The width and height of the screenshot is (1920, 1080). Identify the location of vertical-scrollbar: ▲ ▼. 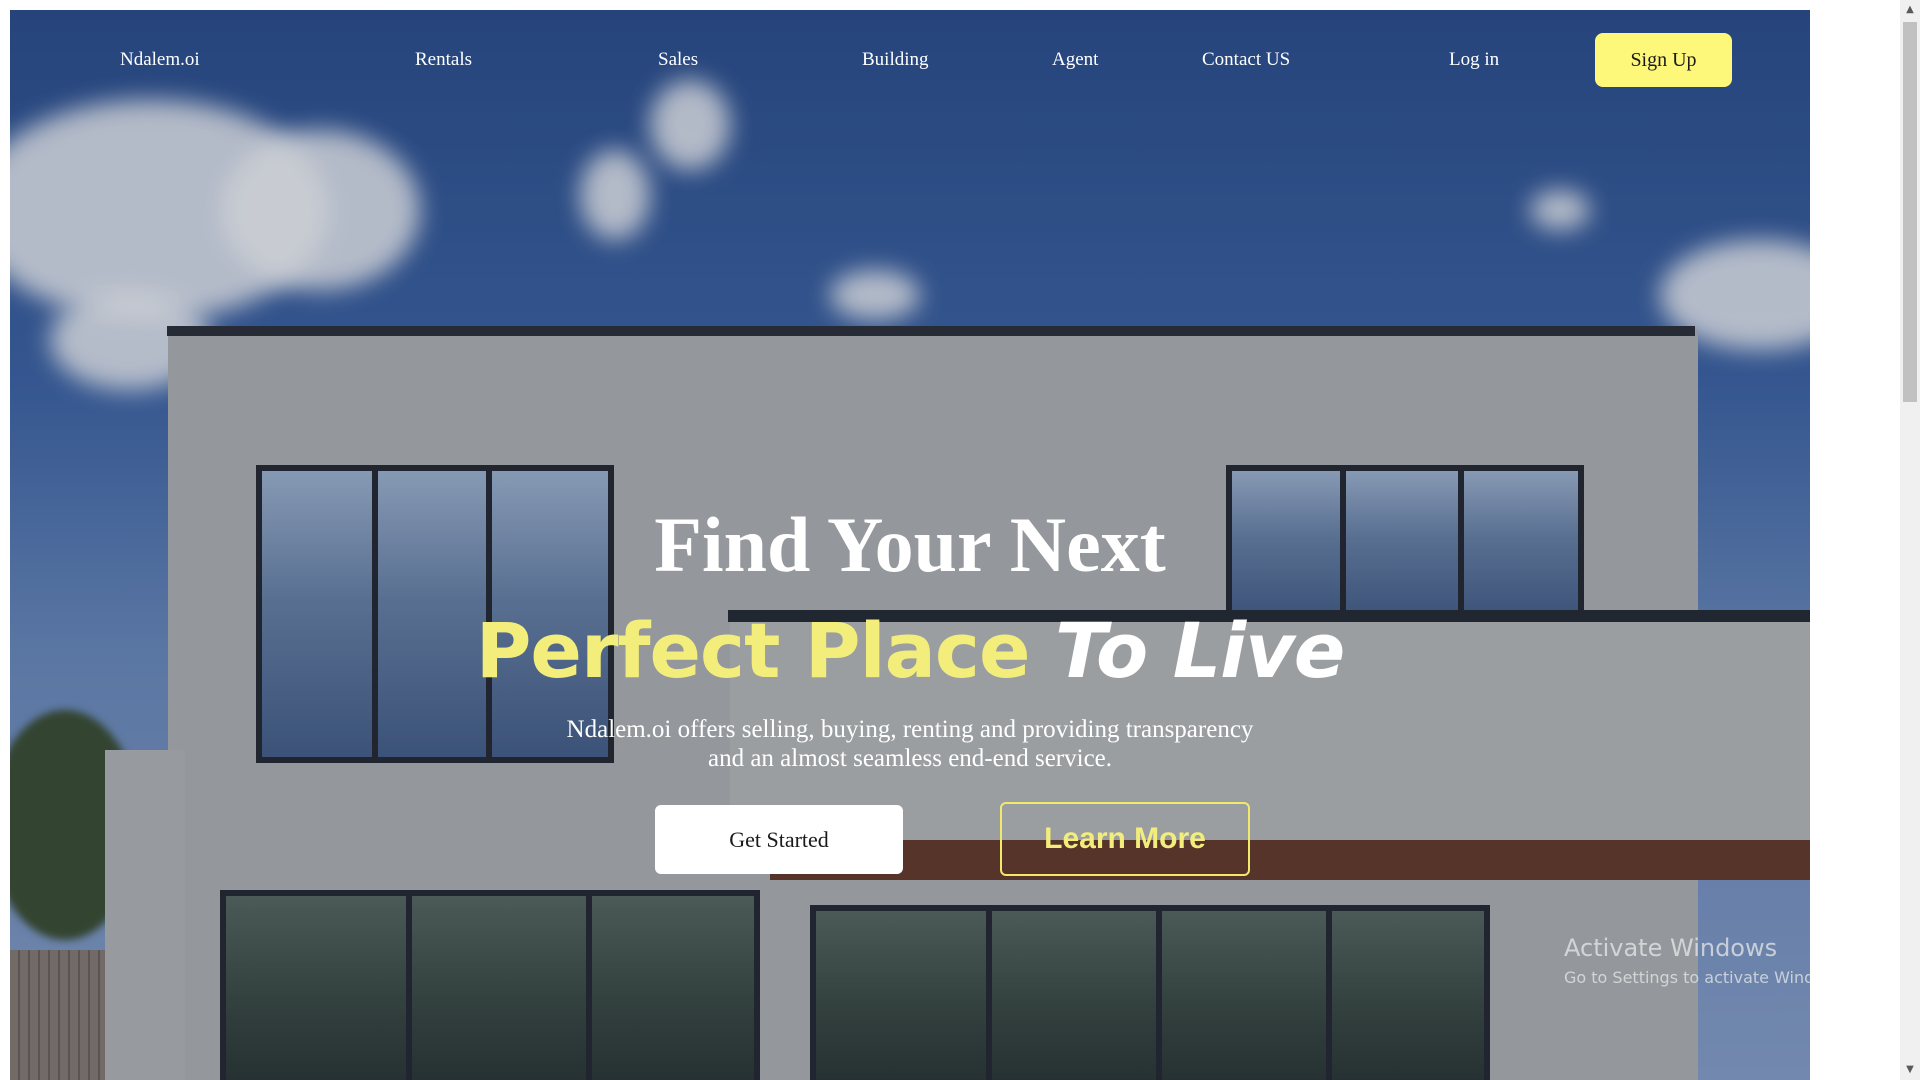
(1910, 540).